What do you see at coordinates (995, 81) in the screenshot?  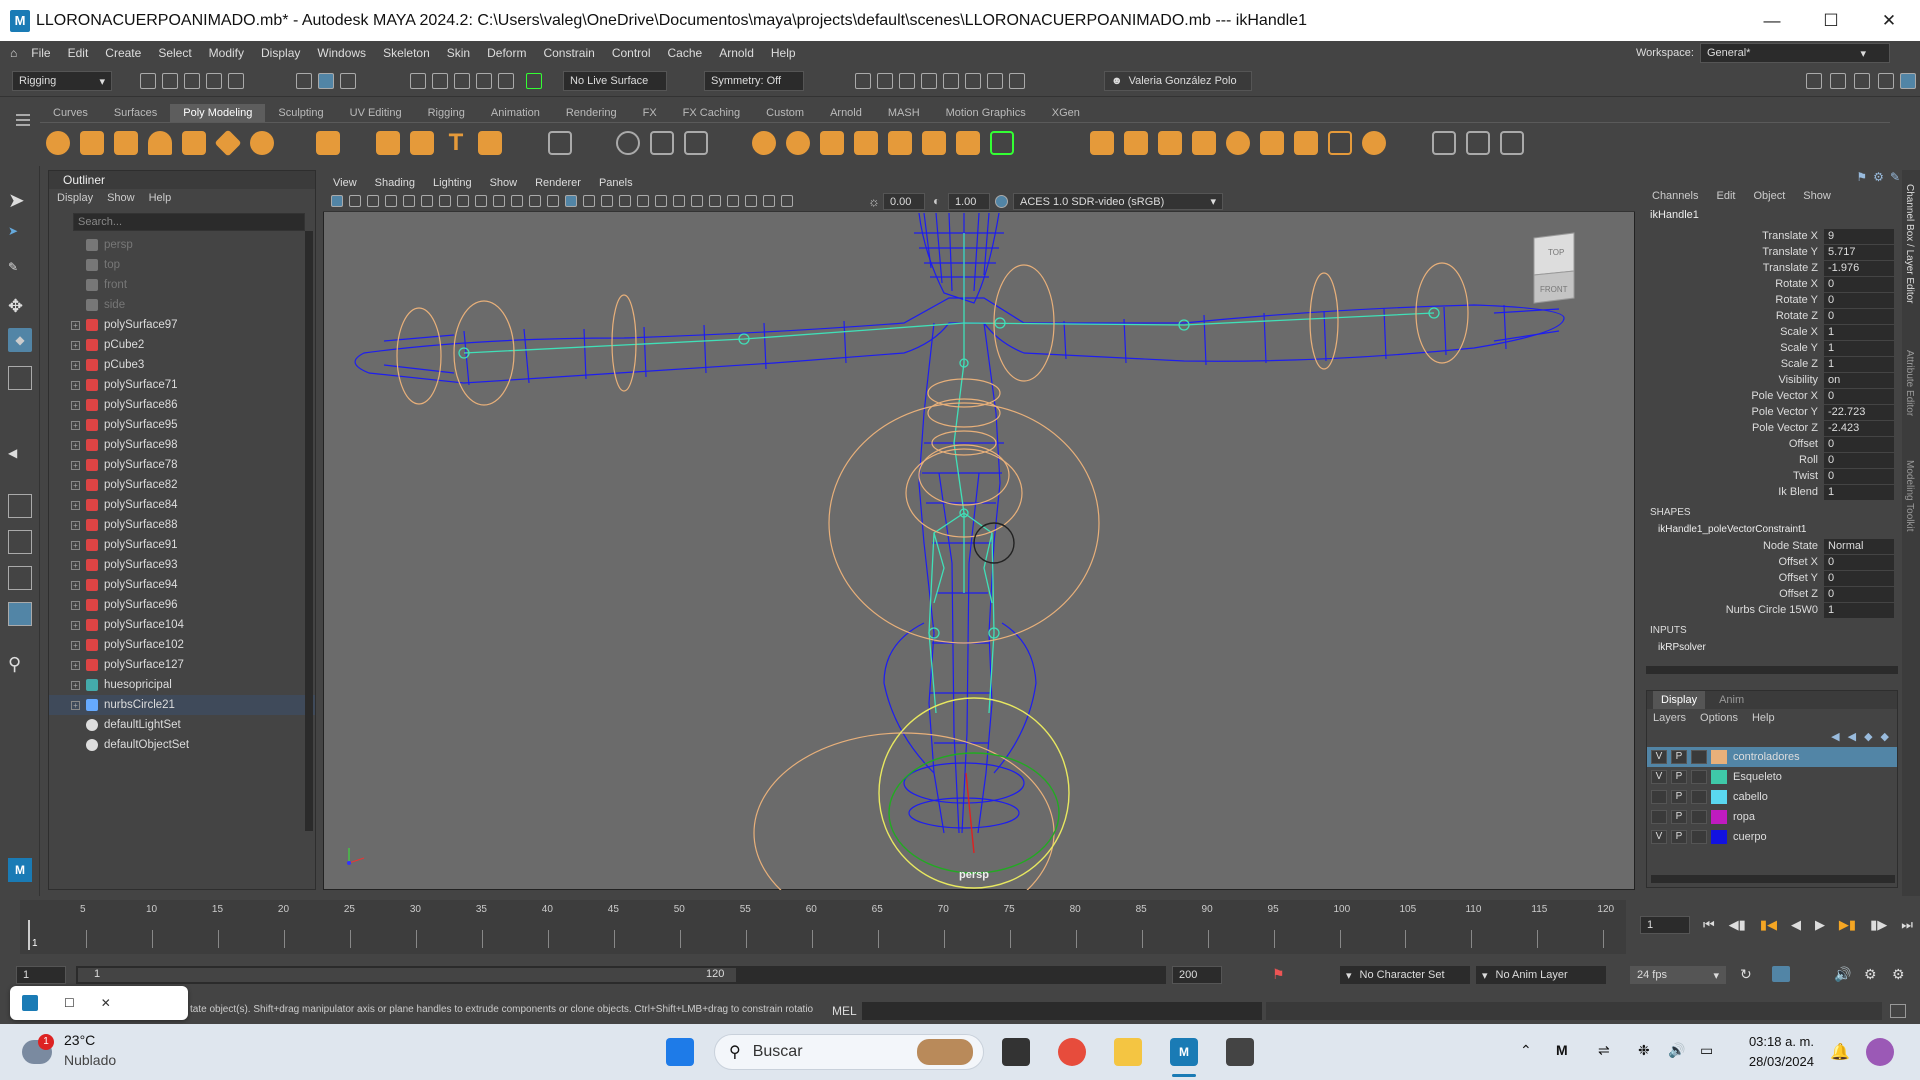 I see `light-editor-icon` at bounding box center [995, 81].